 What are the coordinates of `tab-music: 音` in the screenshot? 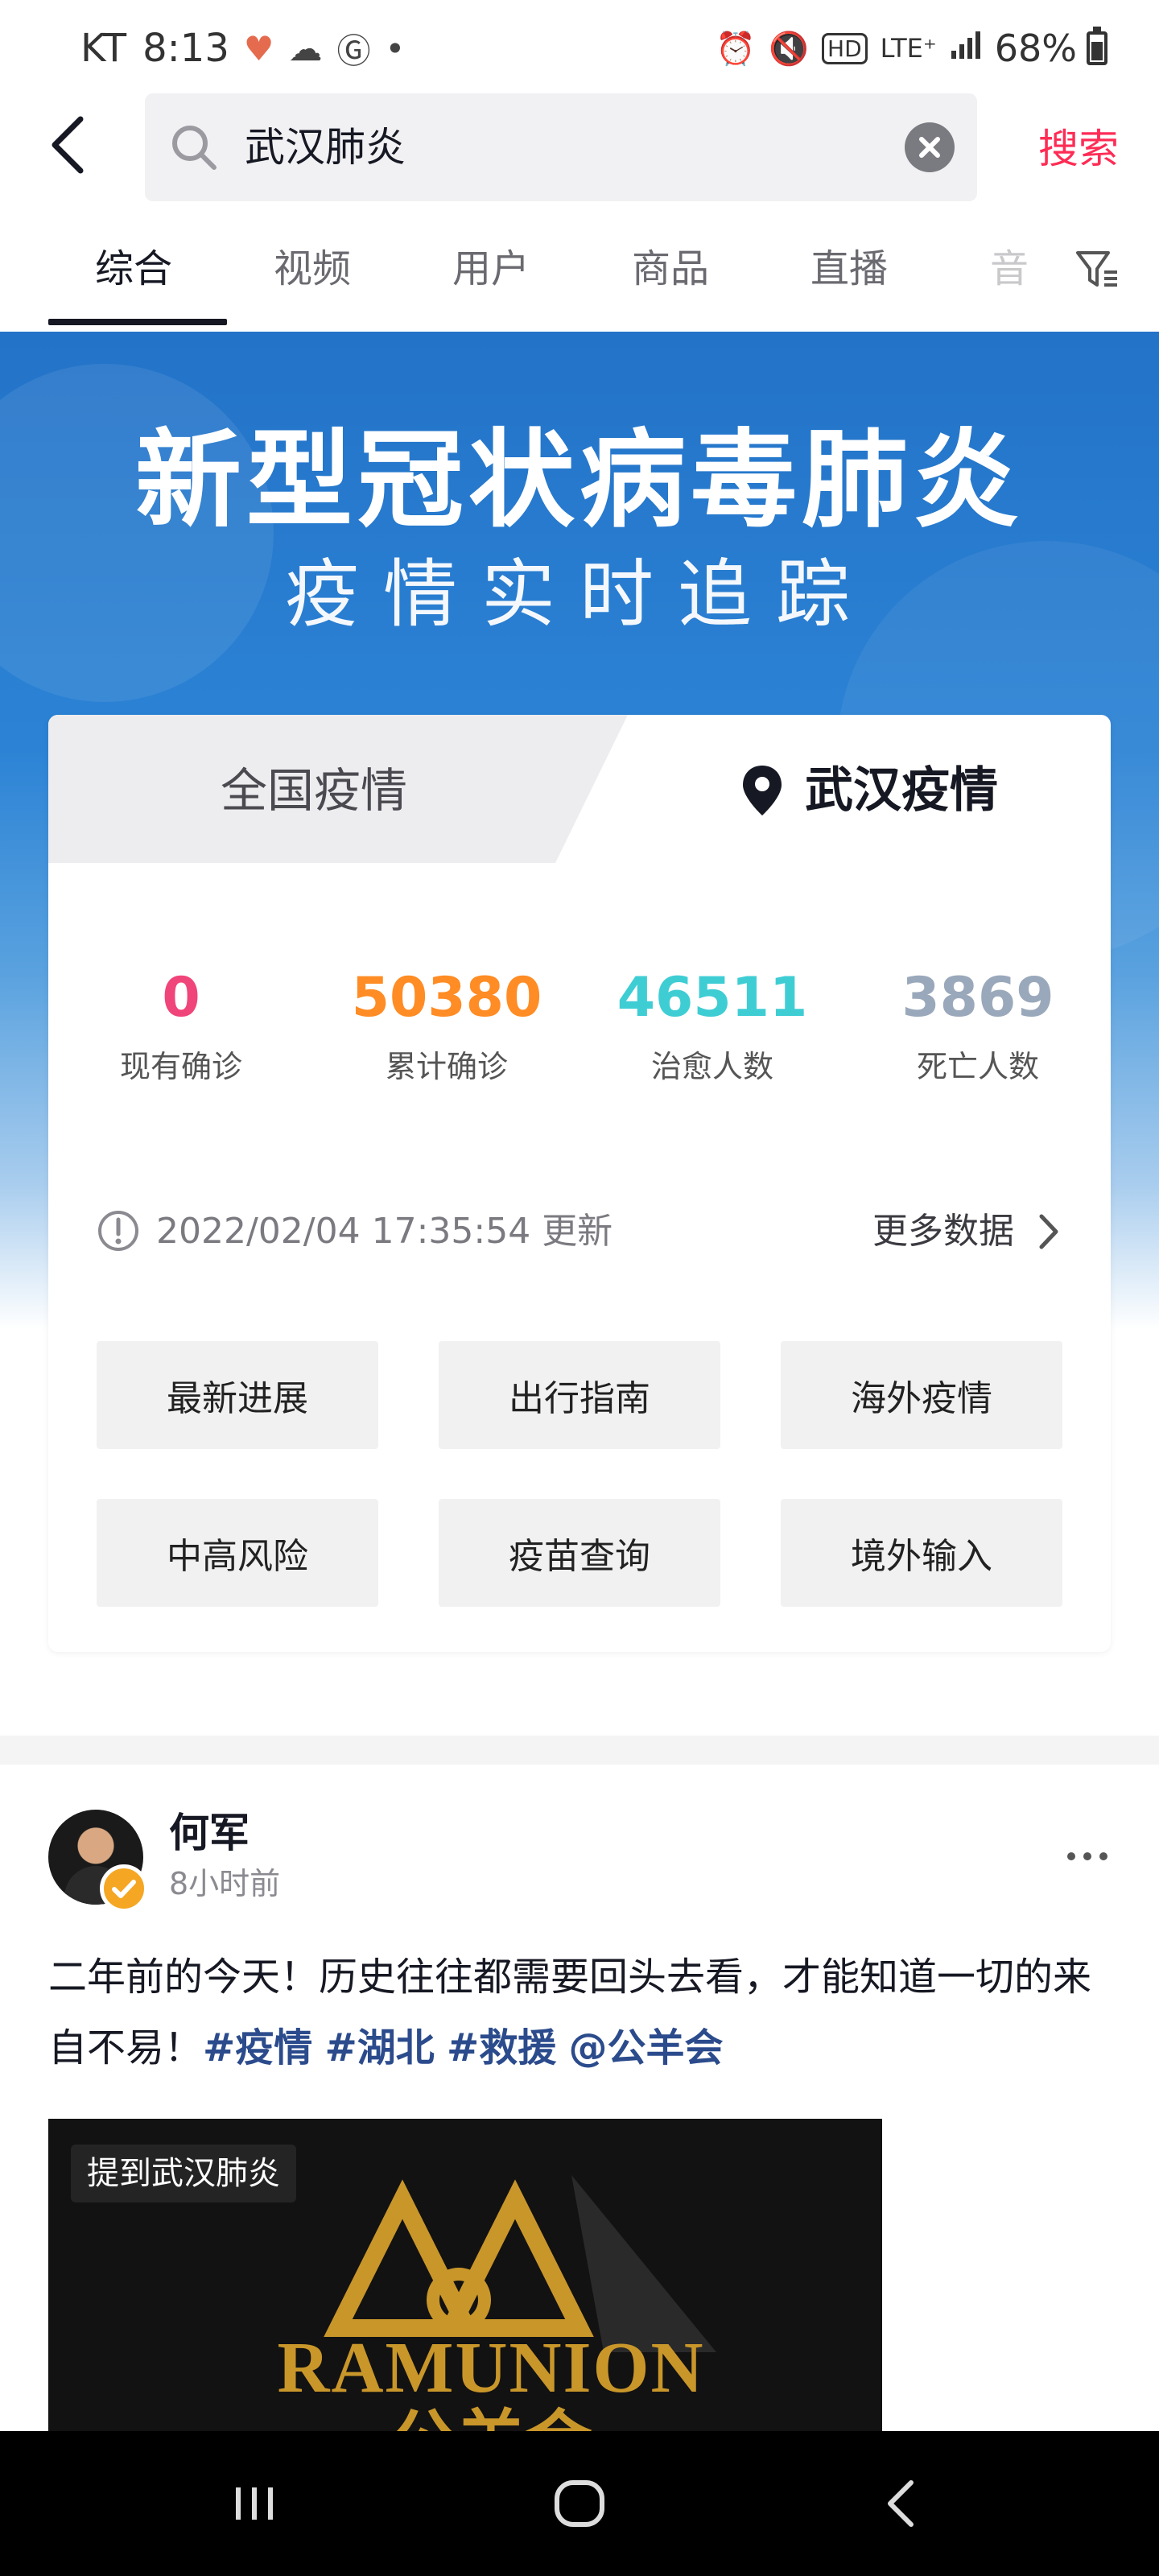 It's located at (1009, 269).